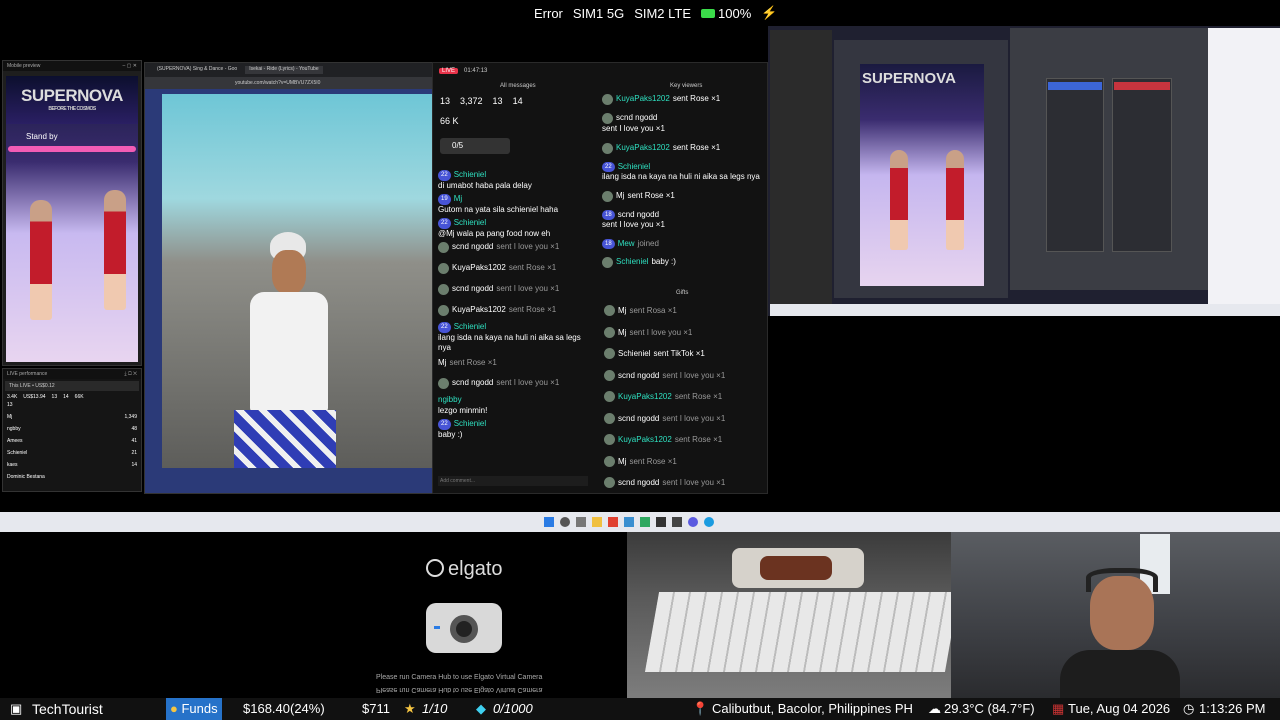 This screenshot has height=720, width=1280. What do you see at coordinates (450, 400) in the screenshot?
I see `chat-user: ngibby` at bounding box center [450, 400].